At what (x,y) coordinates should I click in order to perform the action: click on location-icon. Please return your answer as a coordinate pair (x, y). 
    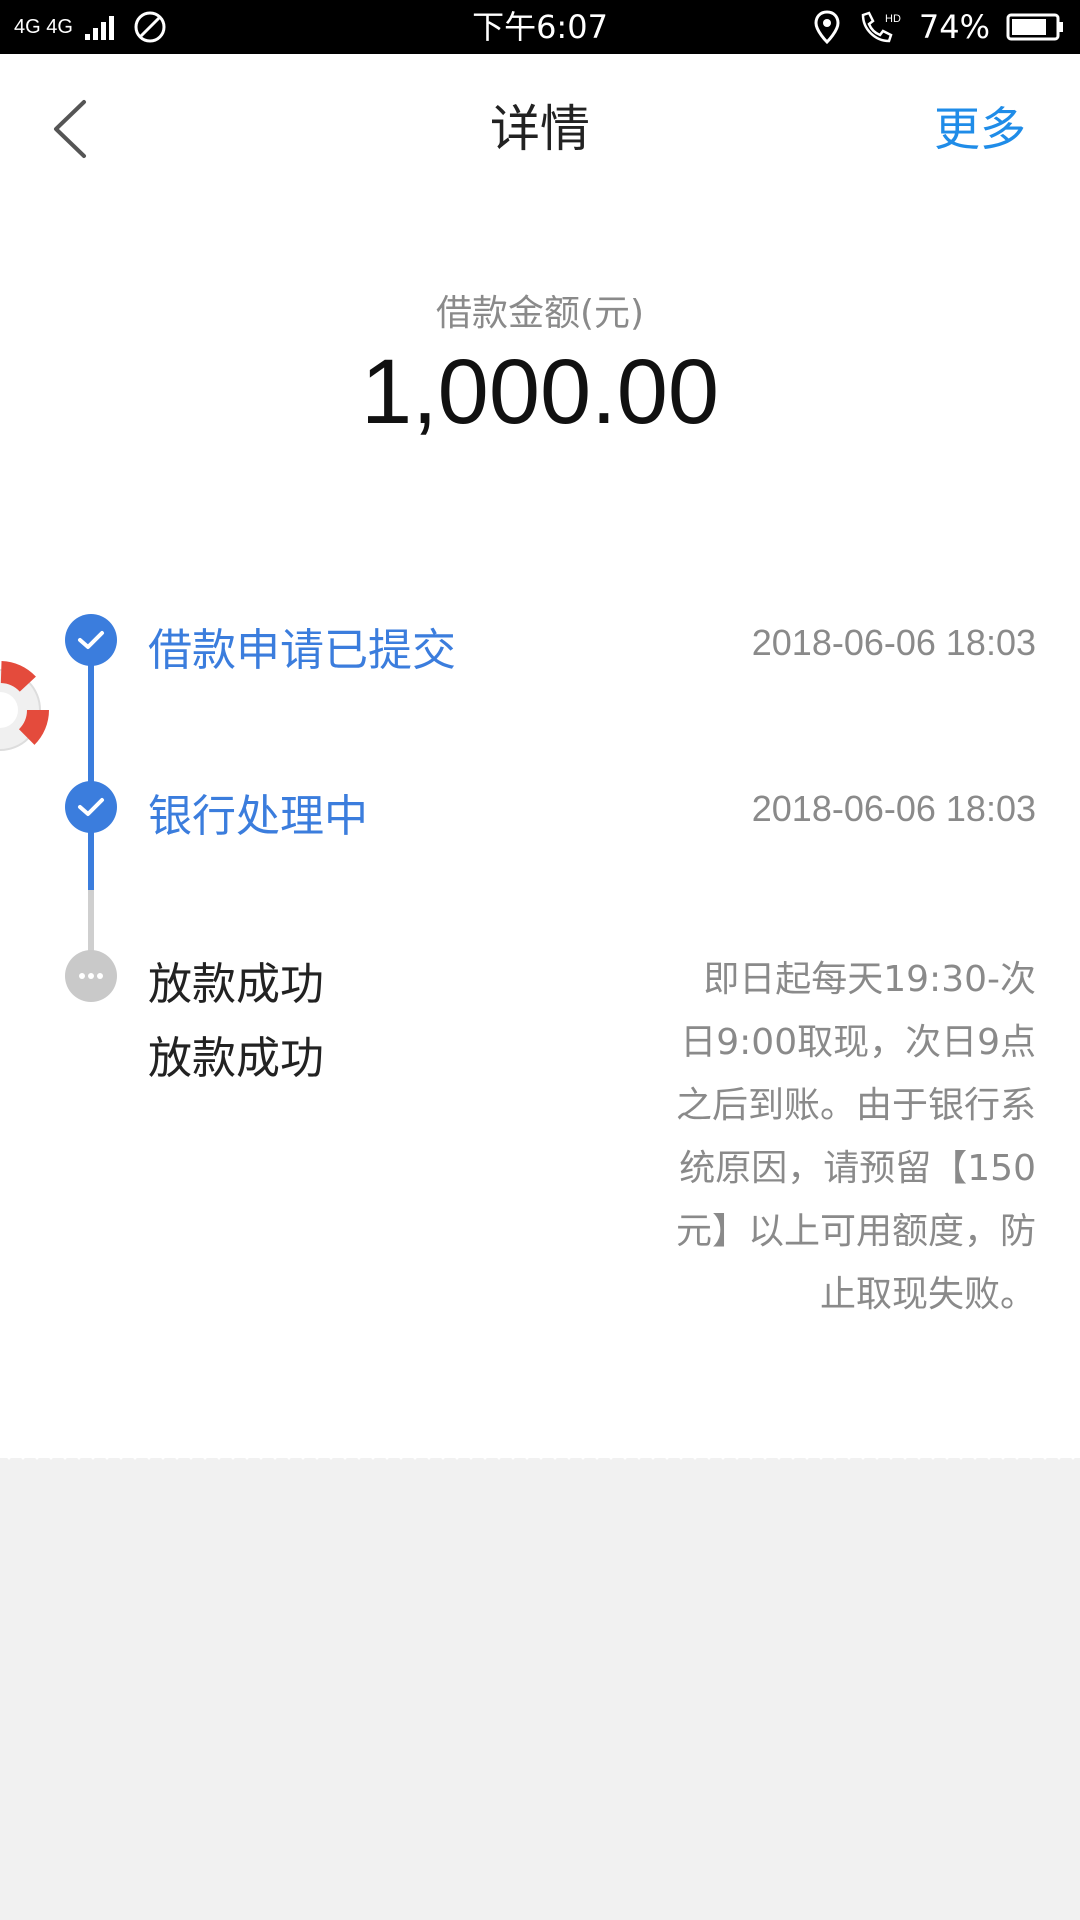
    Looking at the image, I should click on (827, 27).